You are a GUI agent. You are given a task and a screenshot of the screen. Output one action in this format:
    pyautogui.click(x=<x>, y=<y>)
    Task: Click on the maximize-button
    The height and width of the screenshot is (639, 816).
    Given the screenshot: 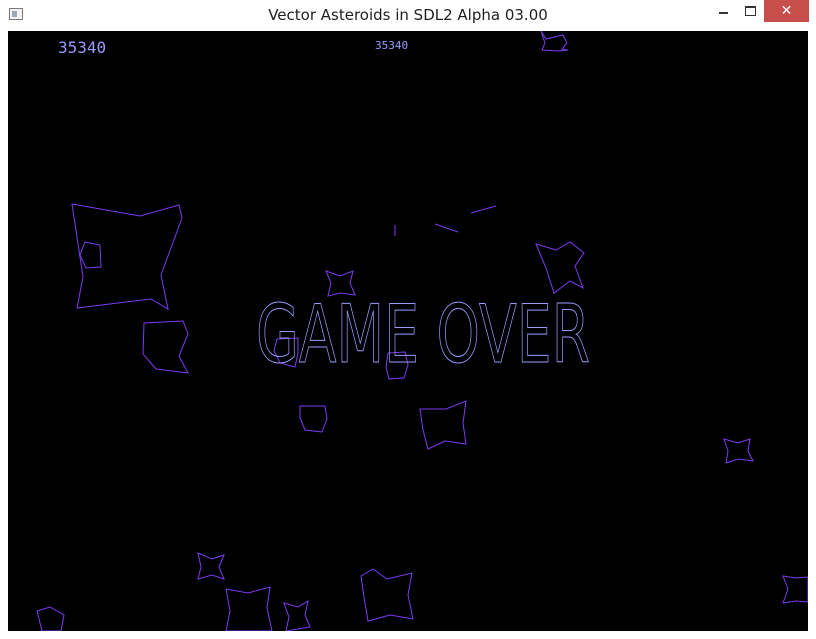 What is the action you would take?
    pyautogui.click(x=750, y=11)
    